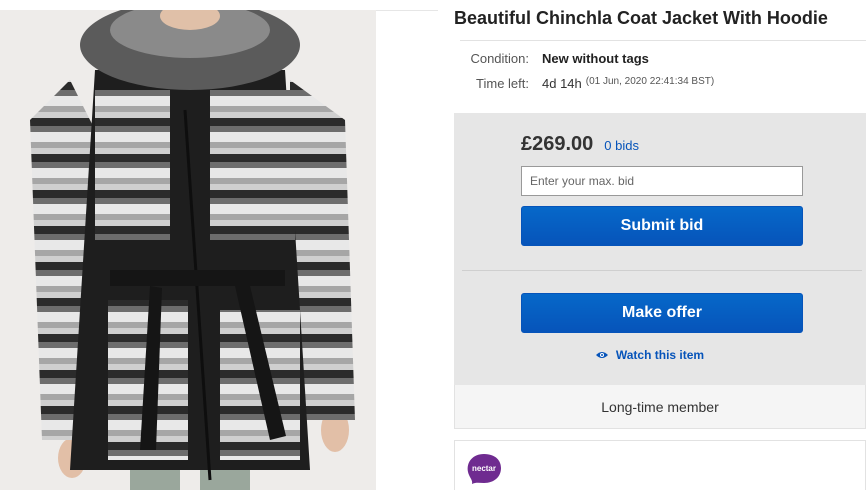 Image resolution: width=866 pixels, height=490 pixels. I want to click on bids-count-link: 0 bids, so click(621, 145).